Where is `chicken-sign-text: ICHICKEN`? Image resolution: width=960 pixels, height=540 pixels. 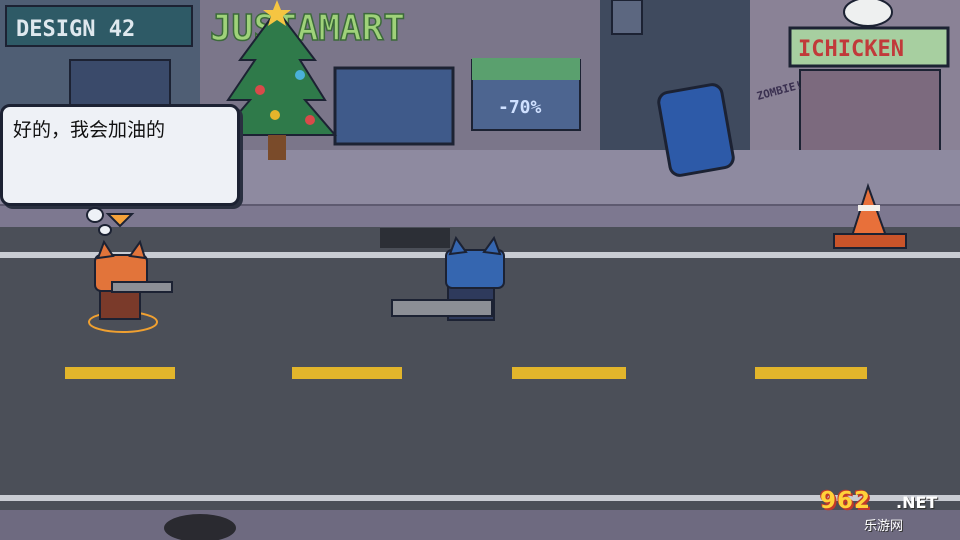 chicken-sign-text: ICHICKEN is located at coordinates (851, 49).